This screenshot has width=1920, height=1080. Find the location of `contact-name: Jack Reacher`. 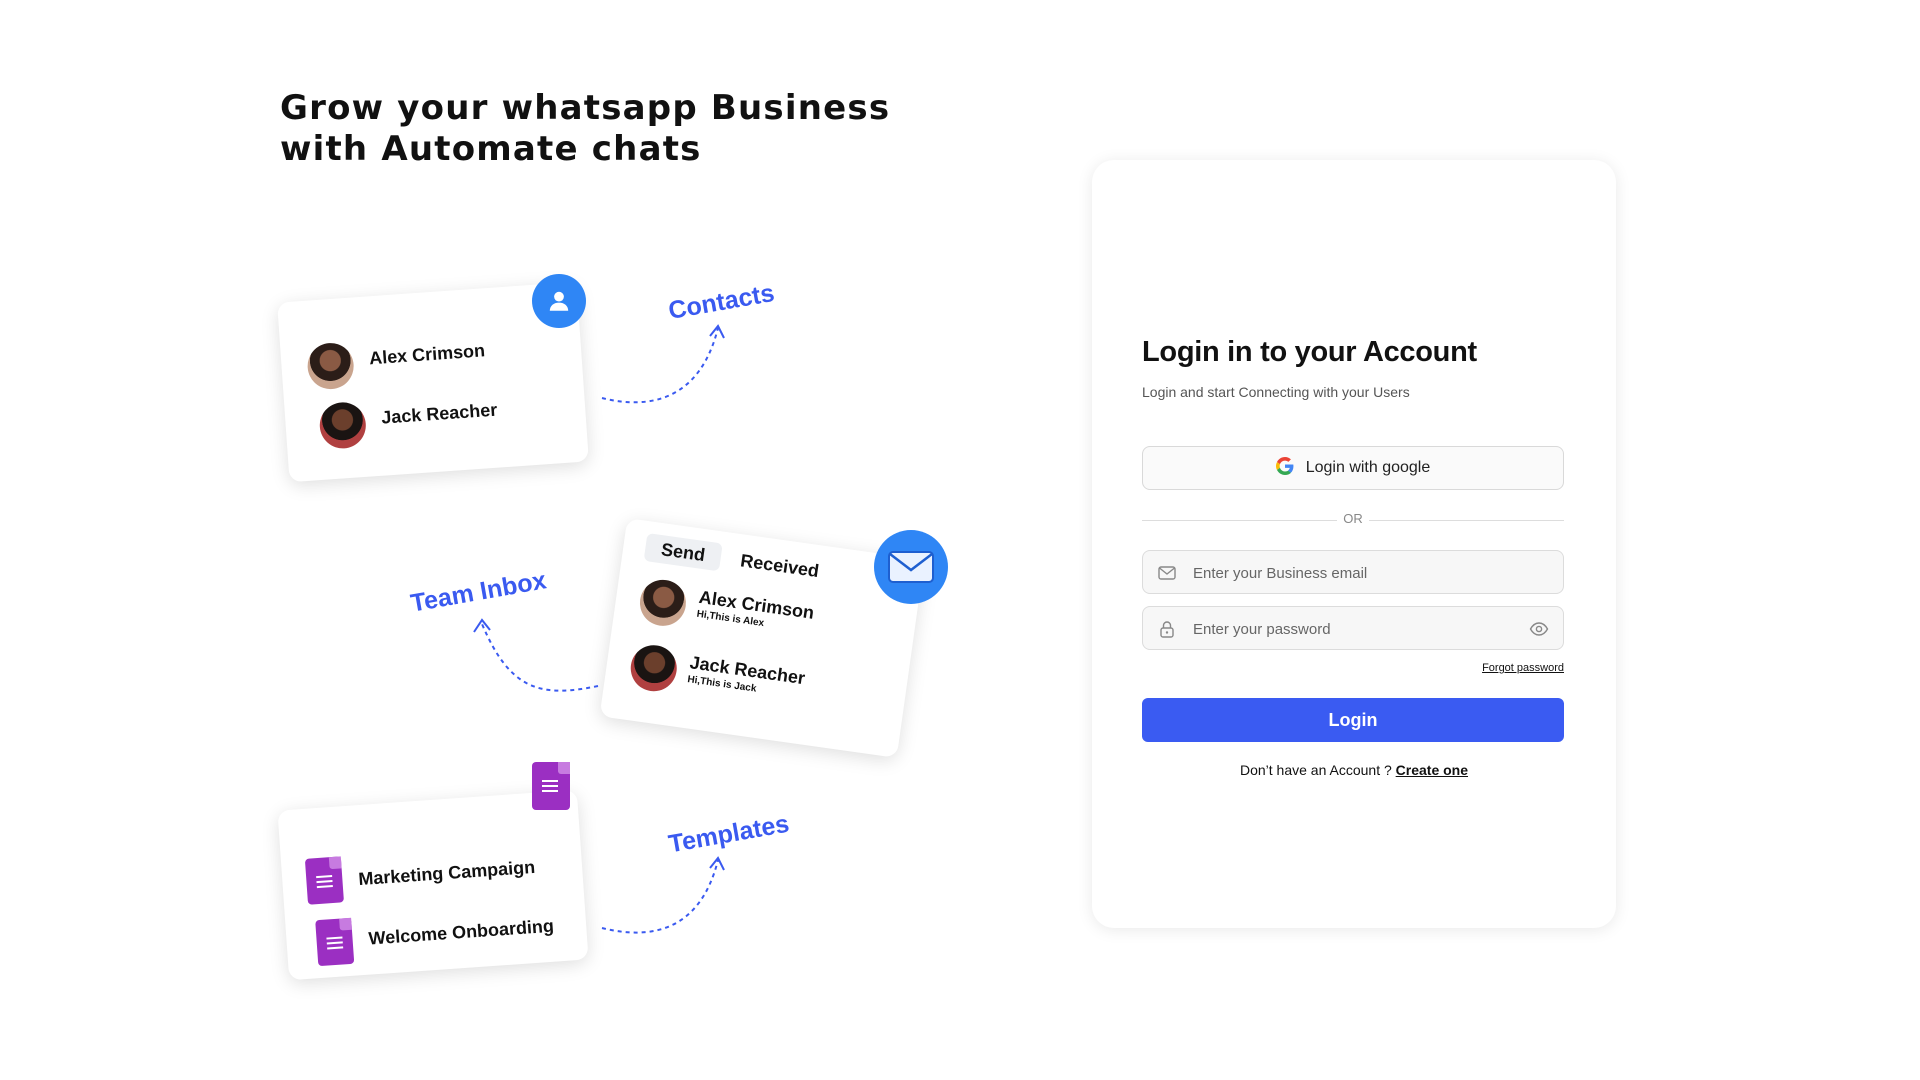

contact-name: Jack Reacher is located at coordinates (439, 413).